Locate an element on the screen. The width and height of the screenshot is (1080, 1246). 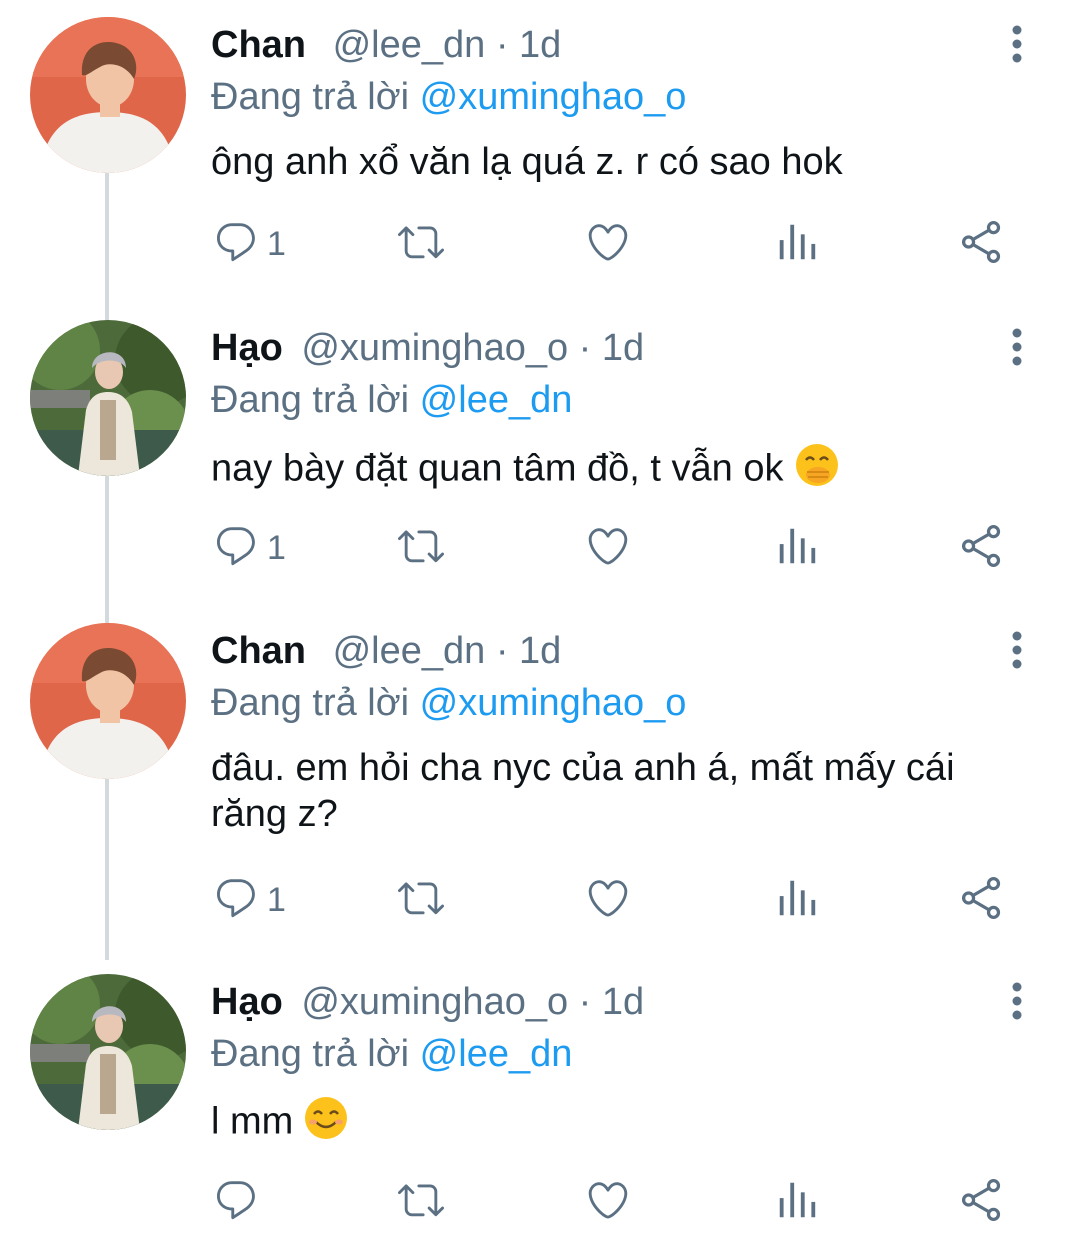
hand-over-mouth-emoji is located at coordinates (817, 470).